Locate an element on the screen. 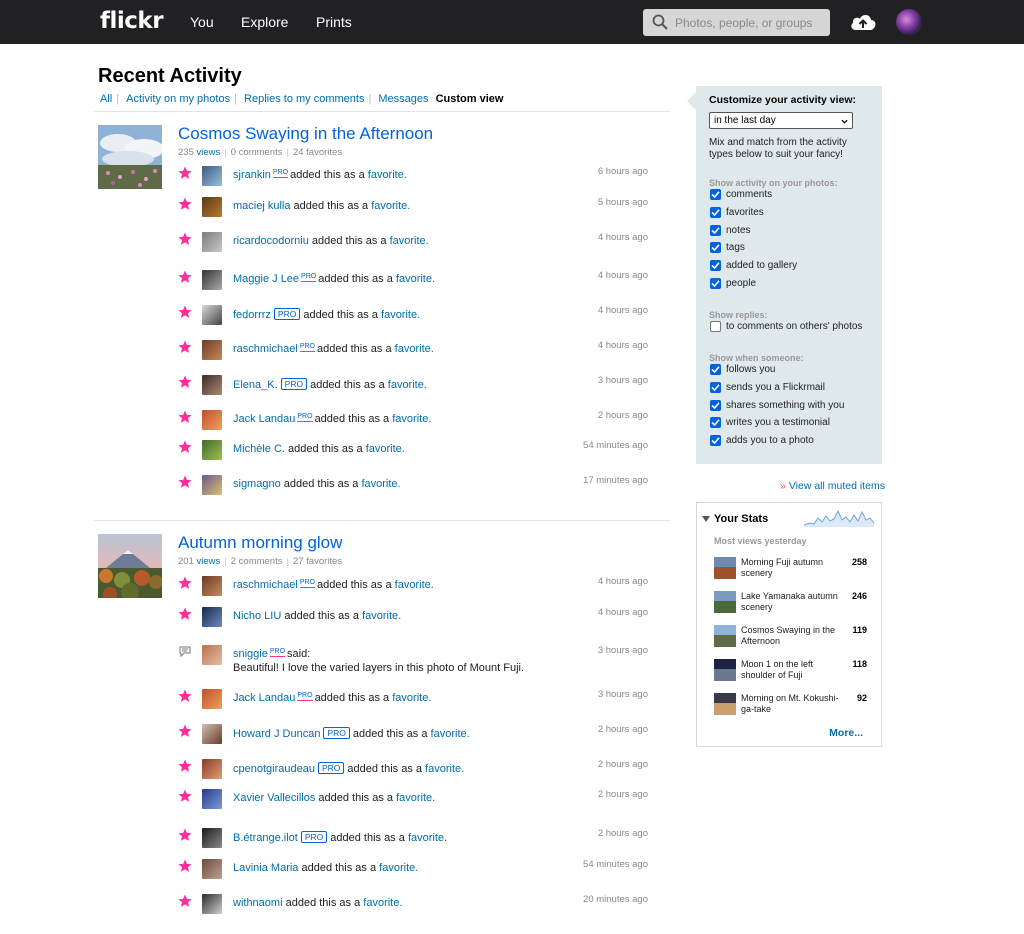 The width and height of the screenshot is (1024, 934). view-muted-items-link: » View all muted items is located at coordinates (832, 486).